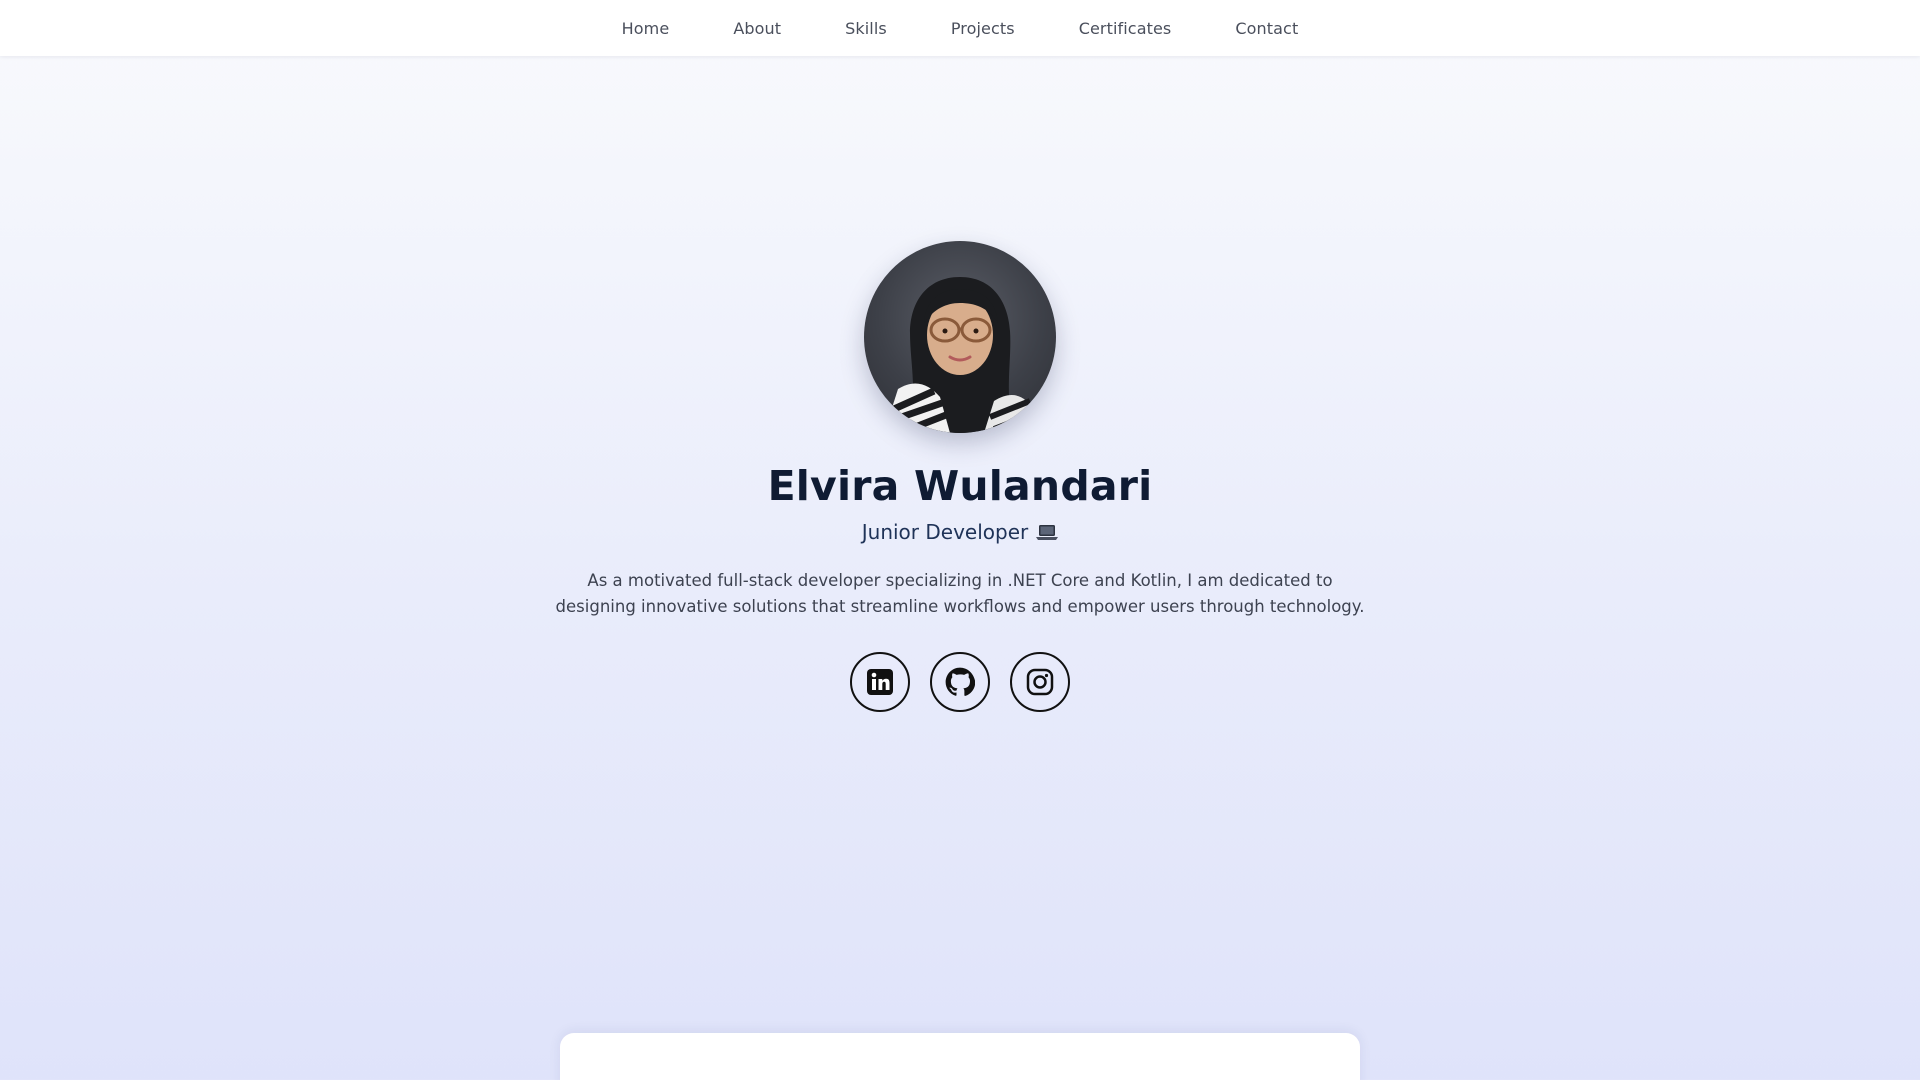 The width and height of the screenshot is (1920, 1080). Describe the element at coordinates (962, 355) in the screenshot. I see `profile-photo-icon` at that location.